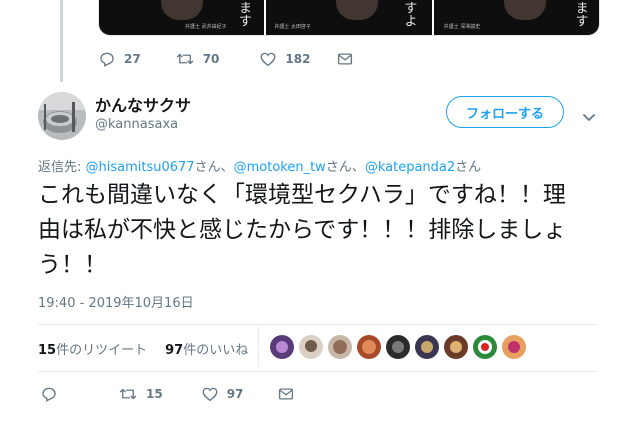 The height and width of the screenshot is (424, 618). I want to click on user-handle: @kannasaxa, so click(136, 124).